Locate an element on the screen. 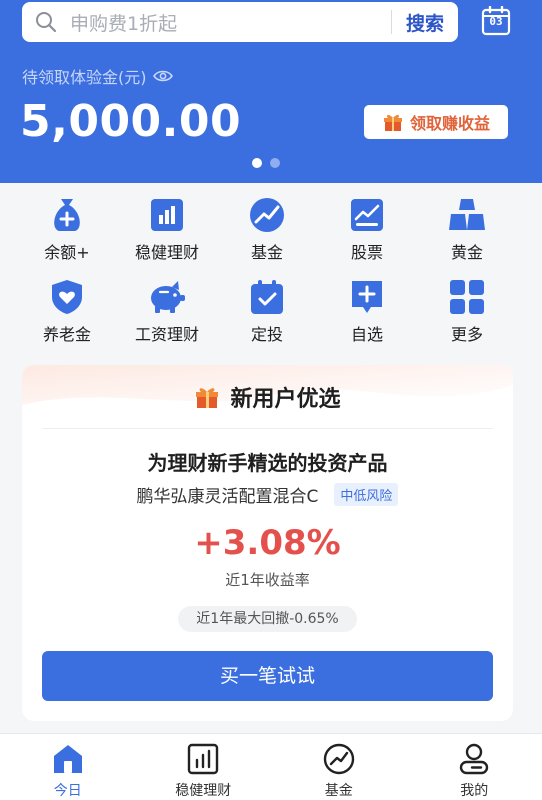  heart-shield-icon is located at coordinates (67, 297).